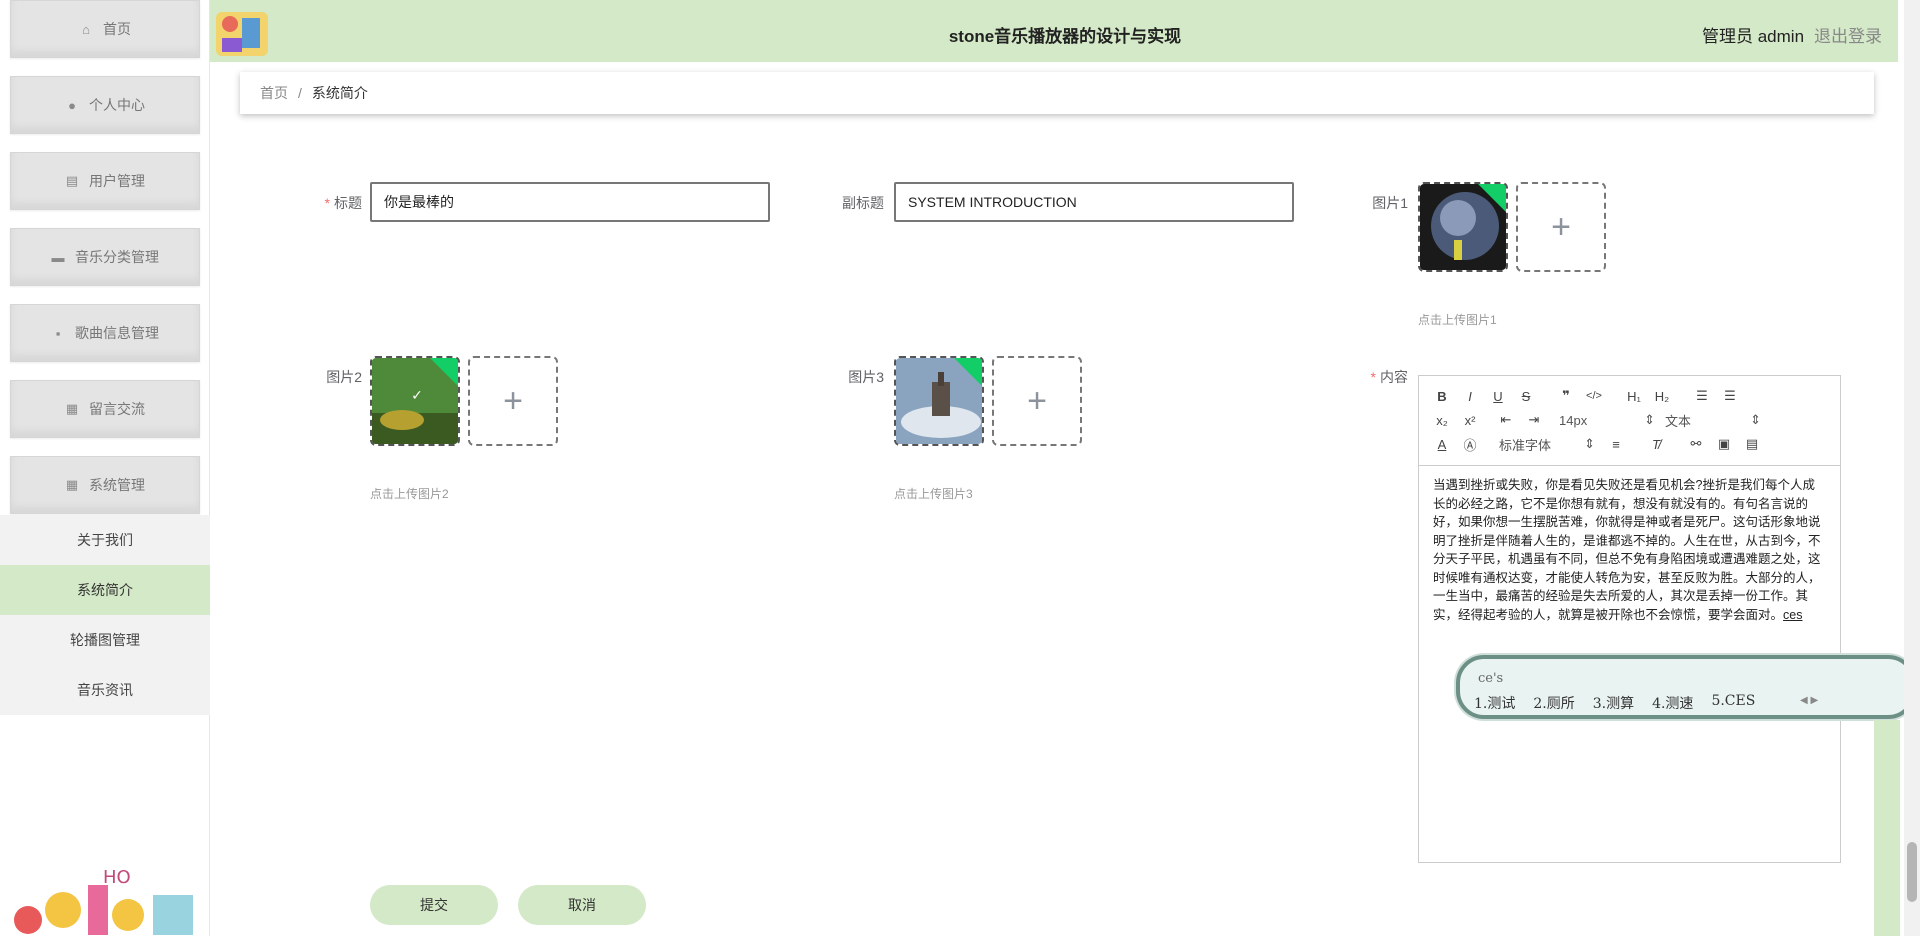 This screenshot has height=936, width=1920. What do you see at coordinates (1463, 227) in the screenshot?
I see `pic1-thumbnail` at bounding box center [1463, 227].